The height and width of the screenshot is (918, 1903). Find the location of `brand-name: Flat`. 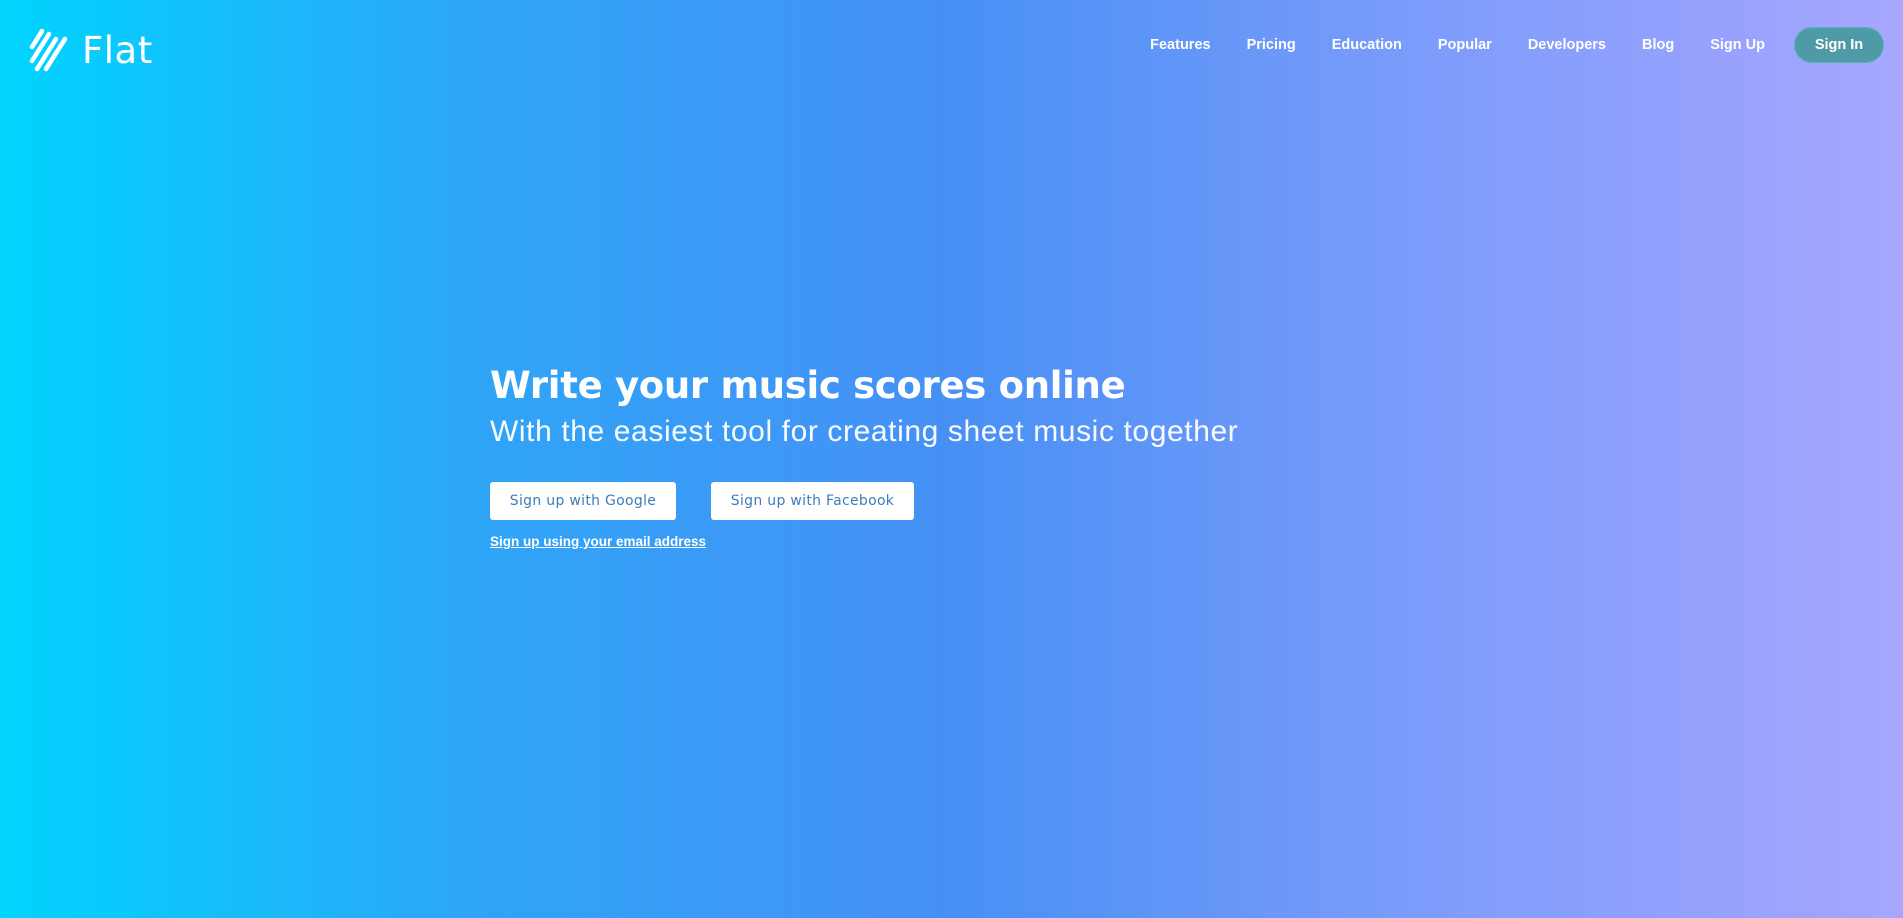

brand-name: Flat is located at coordinates (117, 50).